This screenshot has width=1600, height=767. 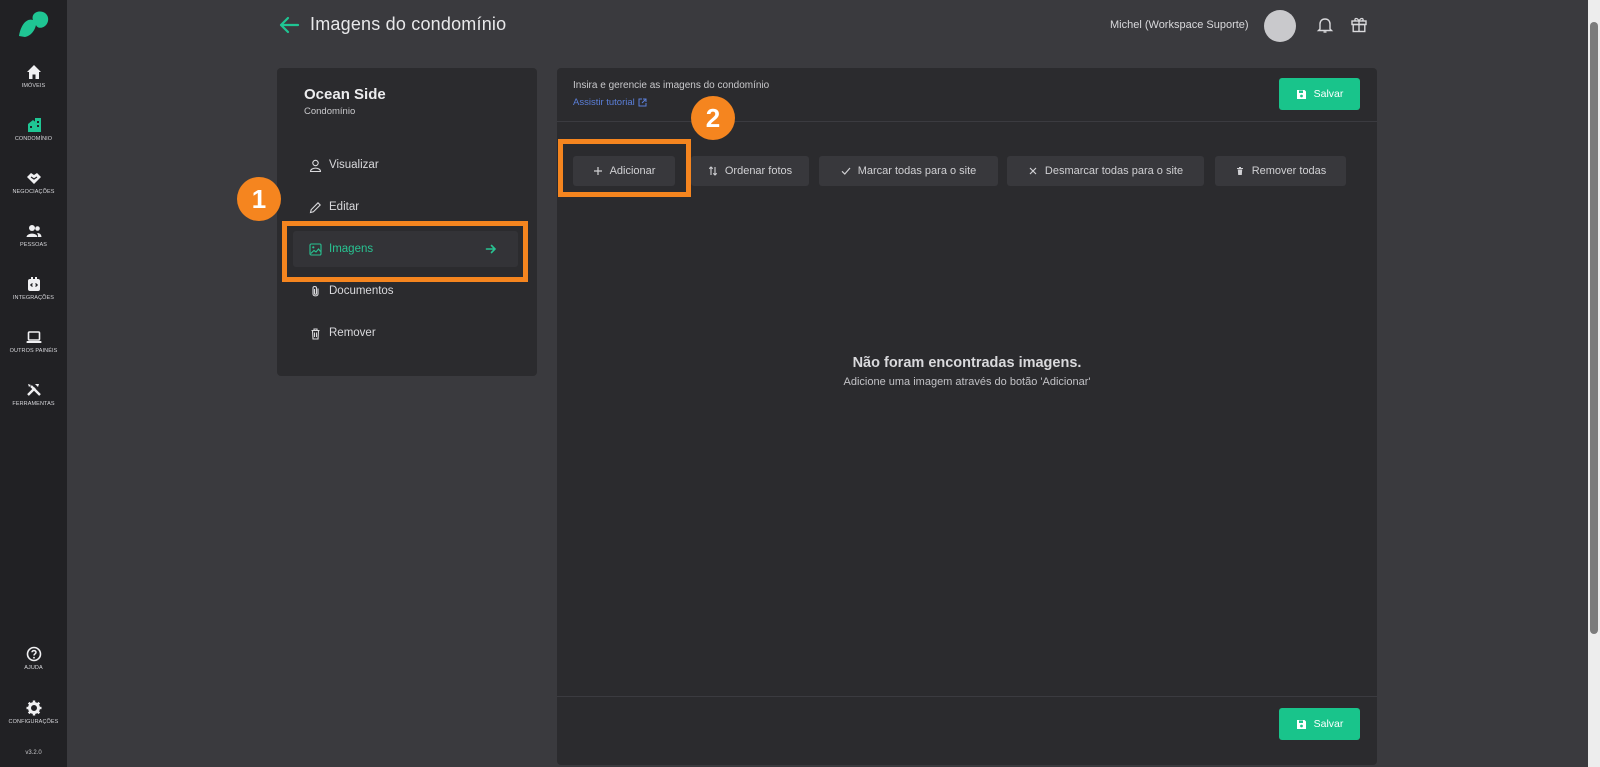 What do you see at coordinates (34, 25) in the screenshot?
I see `squirrel-logo-icon` at bounding box center [34, 25].